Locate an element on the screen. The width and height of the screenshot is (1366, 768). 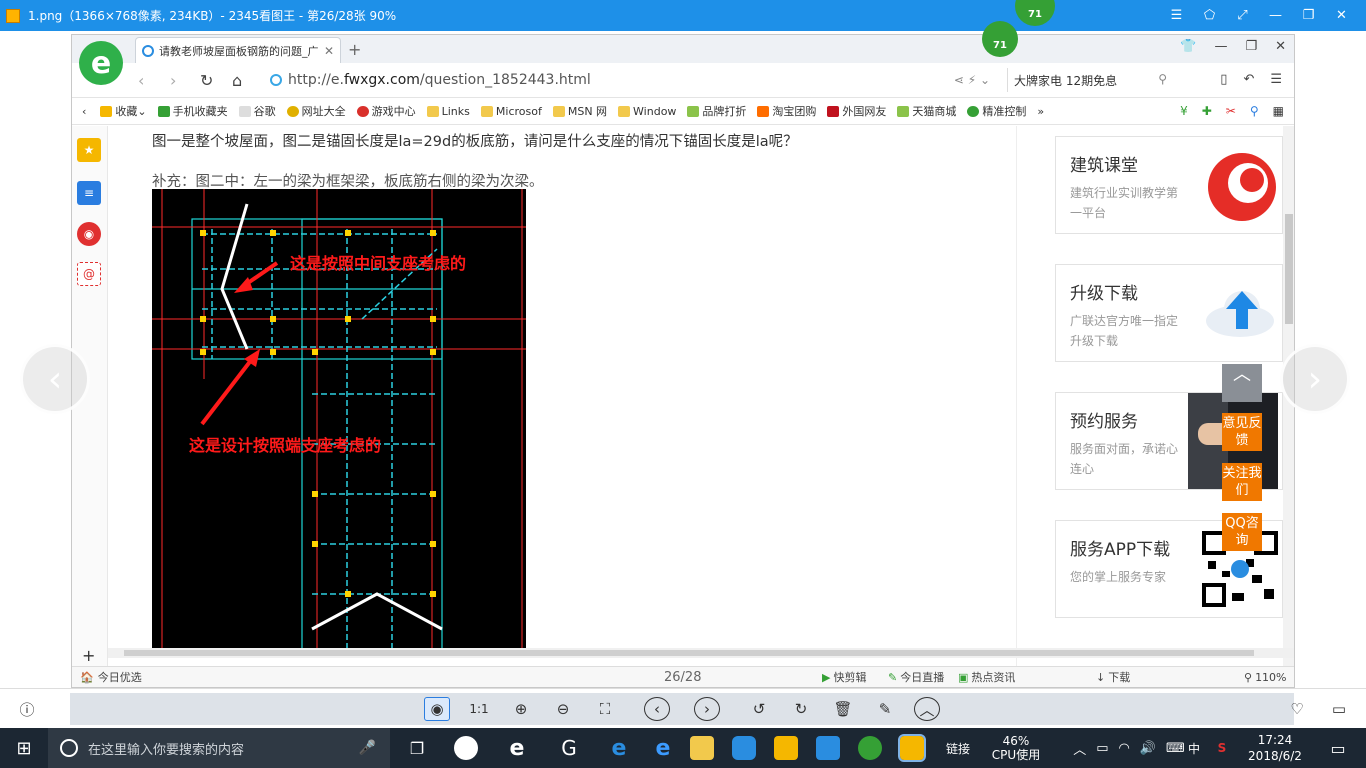
bookmark-item: 淘宝团购 is located at coordinates (786, 111).